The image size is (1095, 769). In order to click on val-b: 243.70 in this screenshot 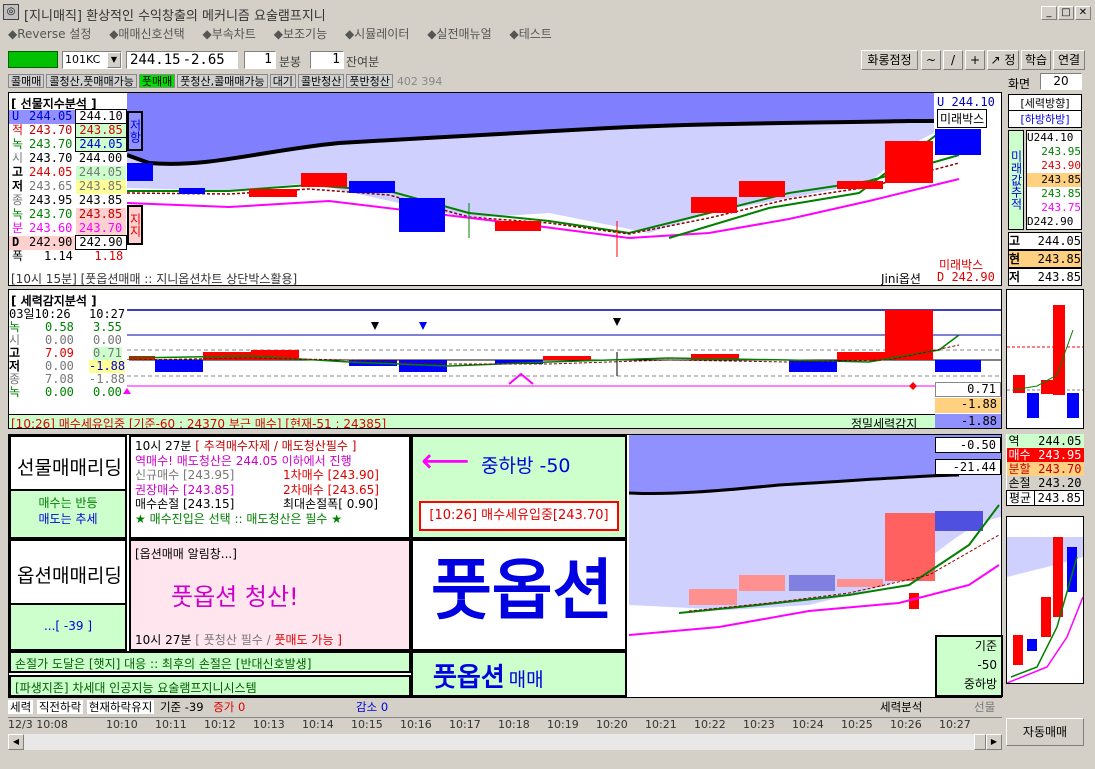, I will do `click(101, 228)`.